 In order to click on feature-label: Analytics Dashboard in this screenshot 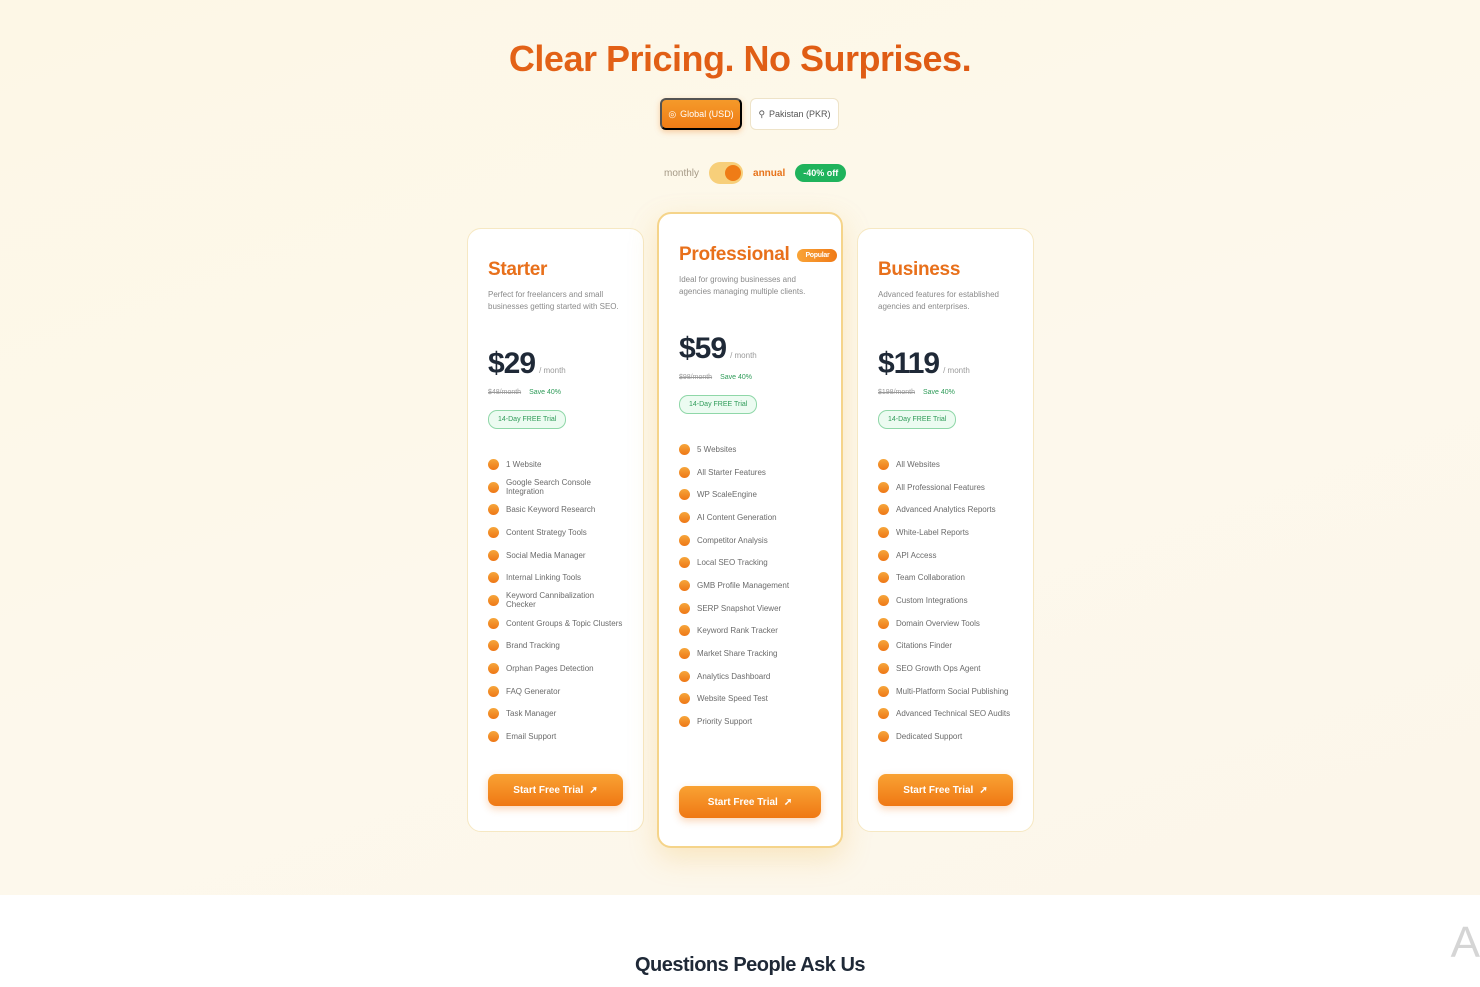, I will do `click(734, 676)`.